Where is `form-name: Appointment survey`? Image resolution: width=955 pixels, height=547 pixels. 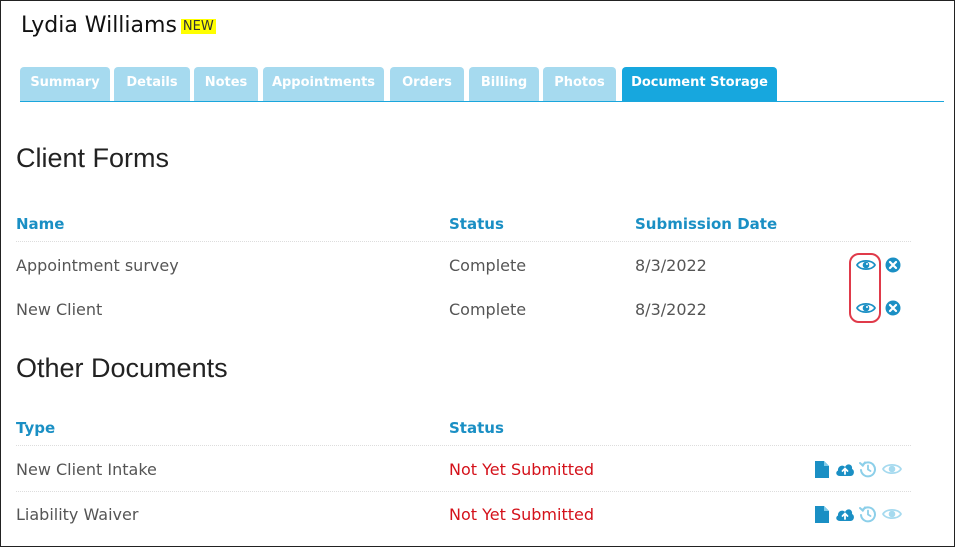
form-name: Appointment survey is located at coordinates (97, 265).